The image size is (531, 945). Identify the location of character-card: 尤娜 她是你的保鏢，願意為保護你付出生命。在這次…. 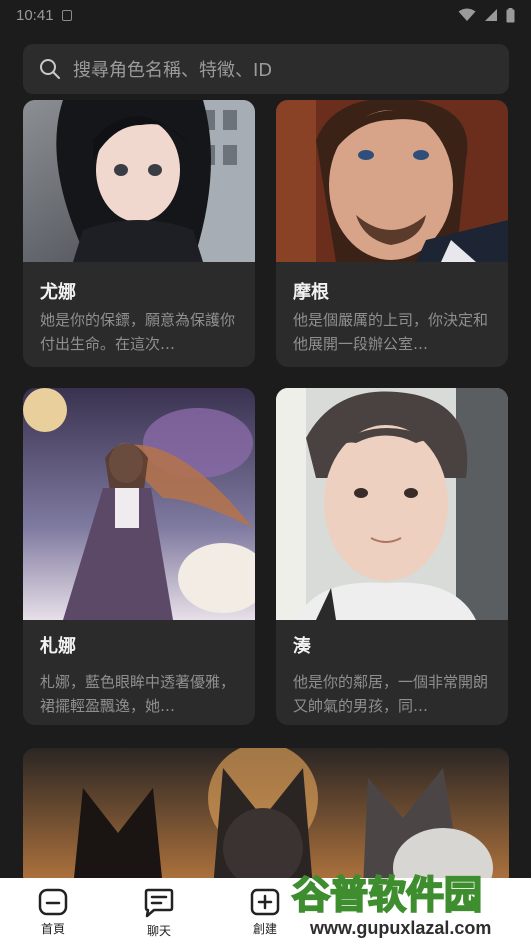
(139, 233).